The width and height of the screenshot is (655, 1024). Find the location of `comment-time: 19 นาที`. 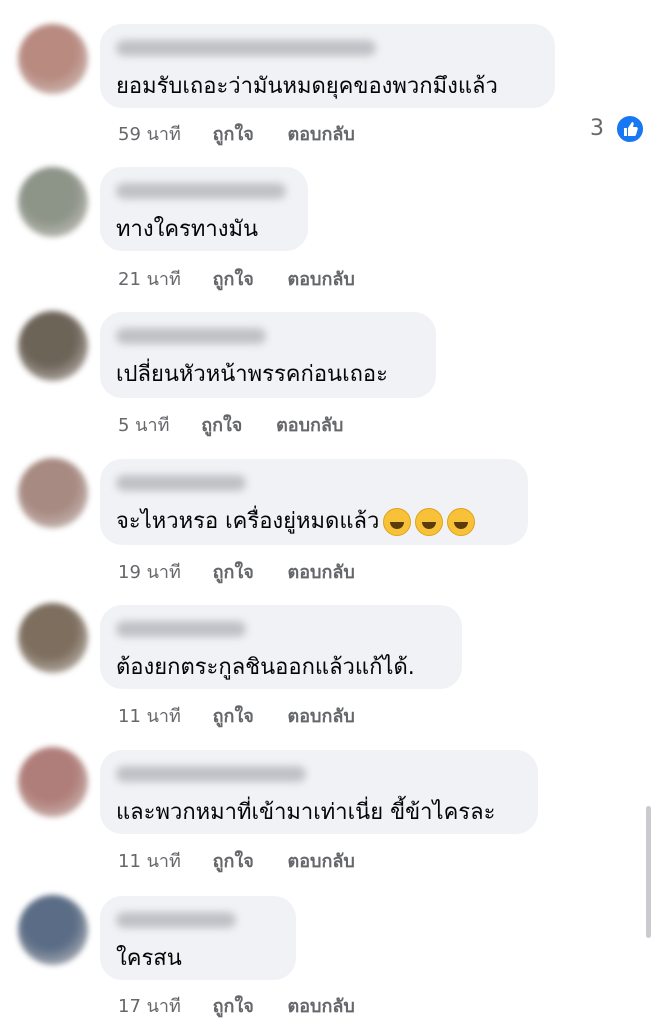

comment-time: 19 นาที is located at coordinates (149, 571).